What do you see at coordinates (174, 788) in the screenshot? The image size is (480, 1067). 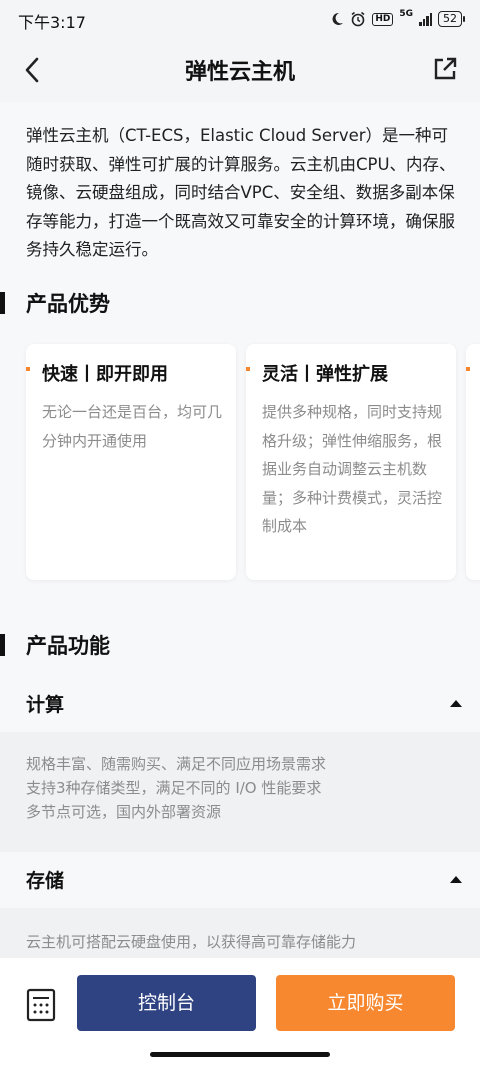 I see `feature-line: 支持3种存储类型，满足不同的 I/O 性能要求` at bounding box center [174, 788].